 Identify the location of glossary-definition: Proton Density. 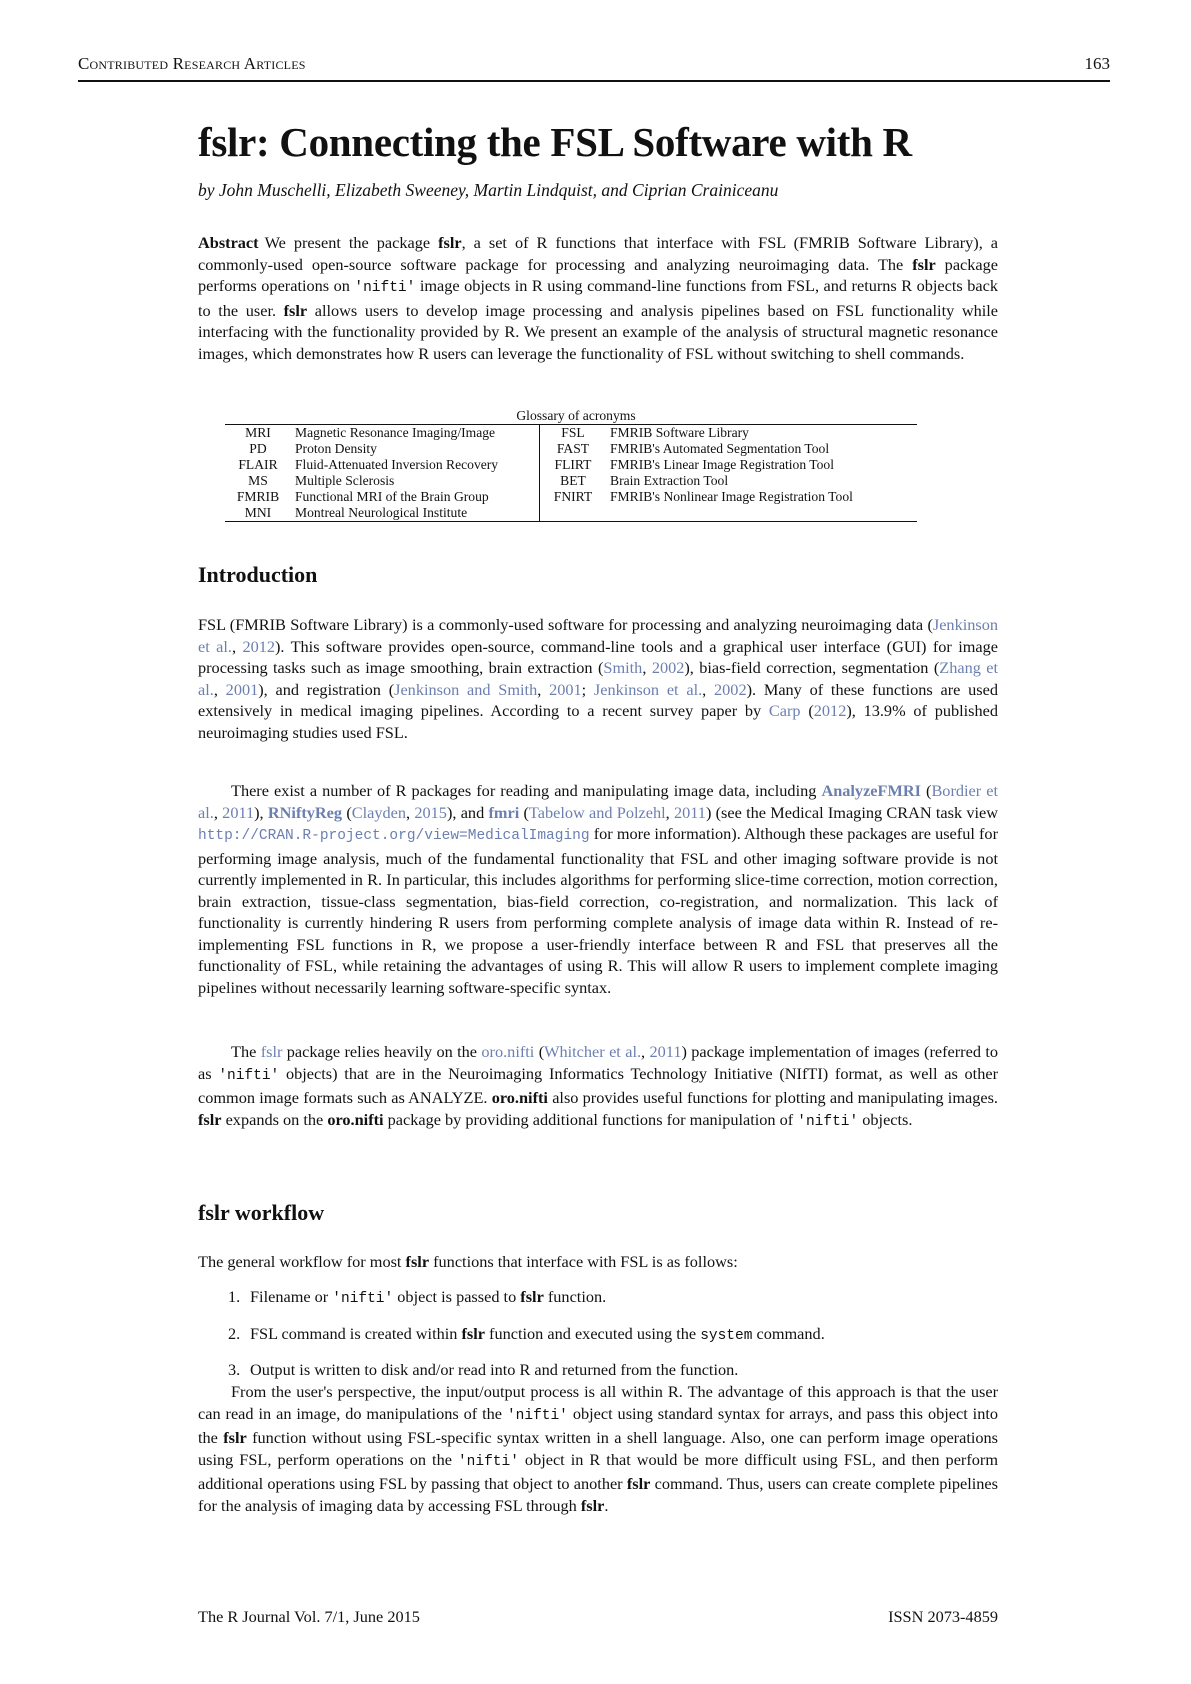
(336, 448).